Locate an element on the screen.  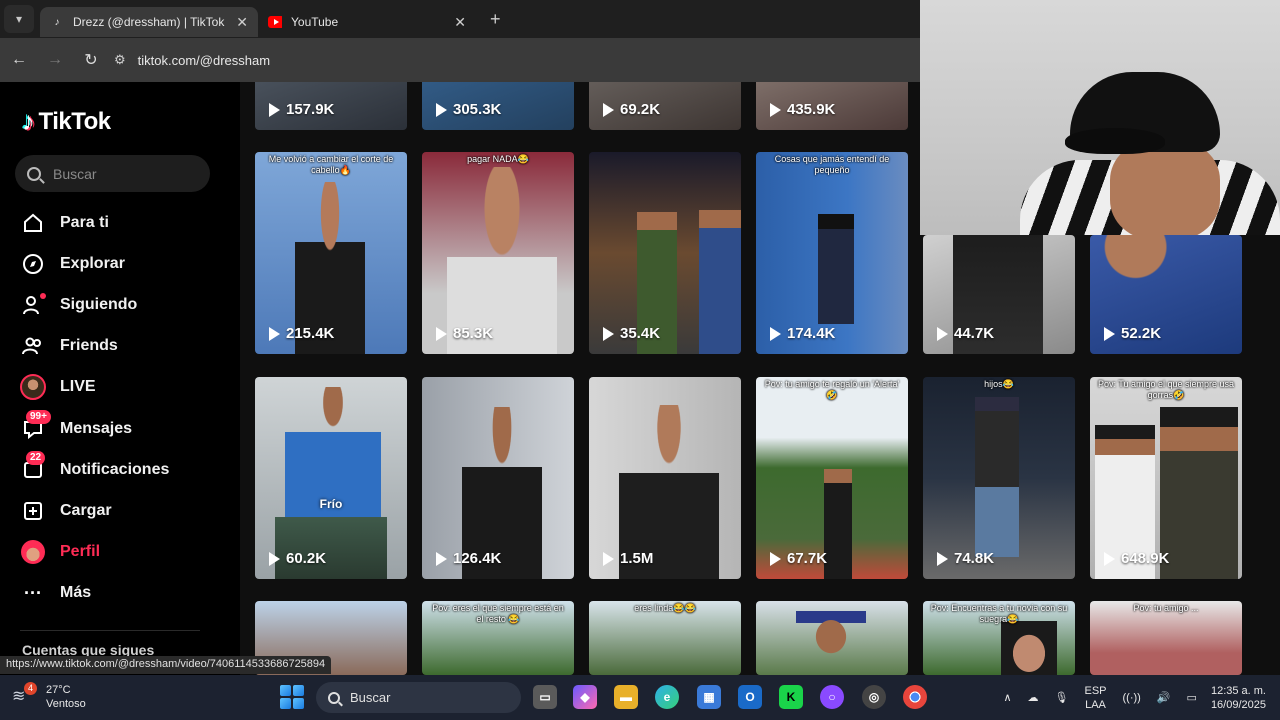
back-button: ← is located at coordinates (19, 60).